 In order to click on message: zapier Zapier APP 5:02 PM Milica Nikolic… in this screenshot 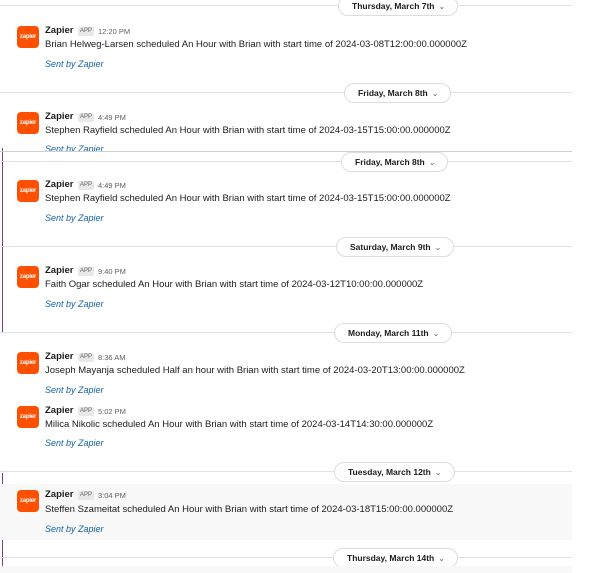, I will do `click(286, 428)`.